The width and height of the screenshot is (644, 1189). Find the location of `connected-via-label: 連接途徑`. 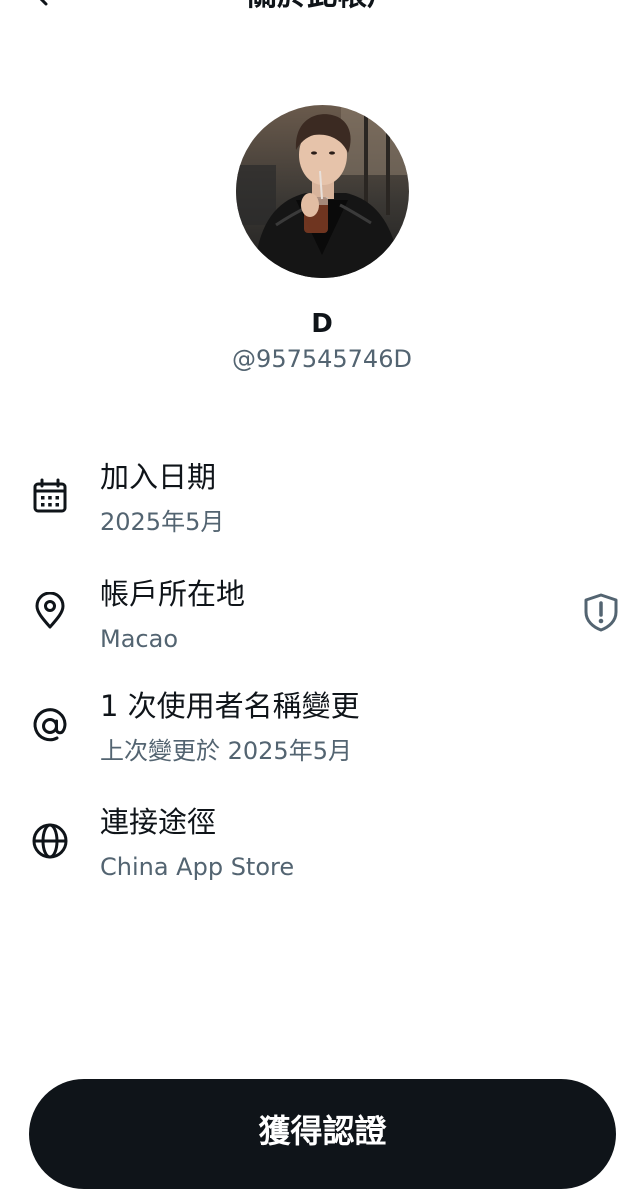

connected-via-label: 連接途徑 is located at coordinates (158, 822).